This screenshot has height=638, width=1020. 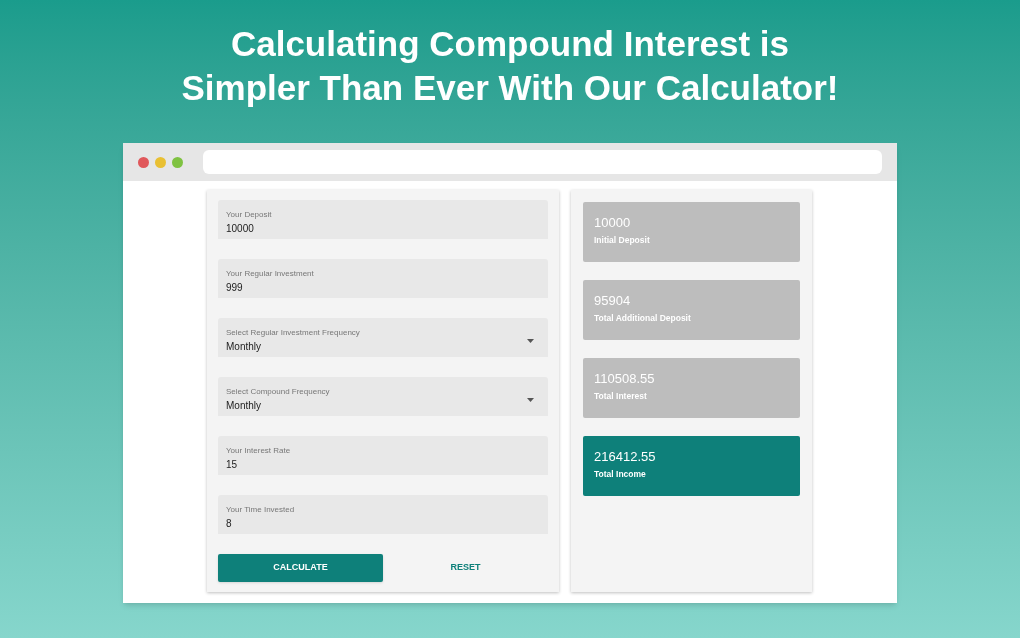 What do you see at coordinates (465, 568) in the screenshot?
I see `reset-button: RESET` at bounding box center [465, 568].